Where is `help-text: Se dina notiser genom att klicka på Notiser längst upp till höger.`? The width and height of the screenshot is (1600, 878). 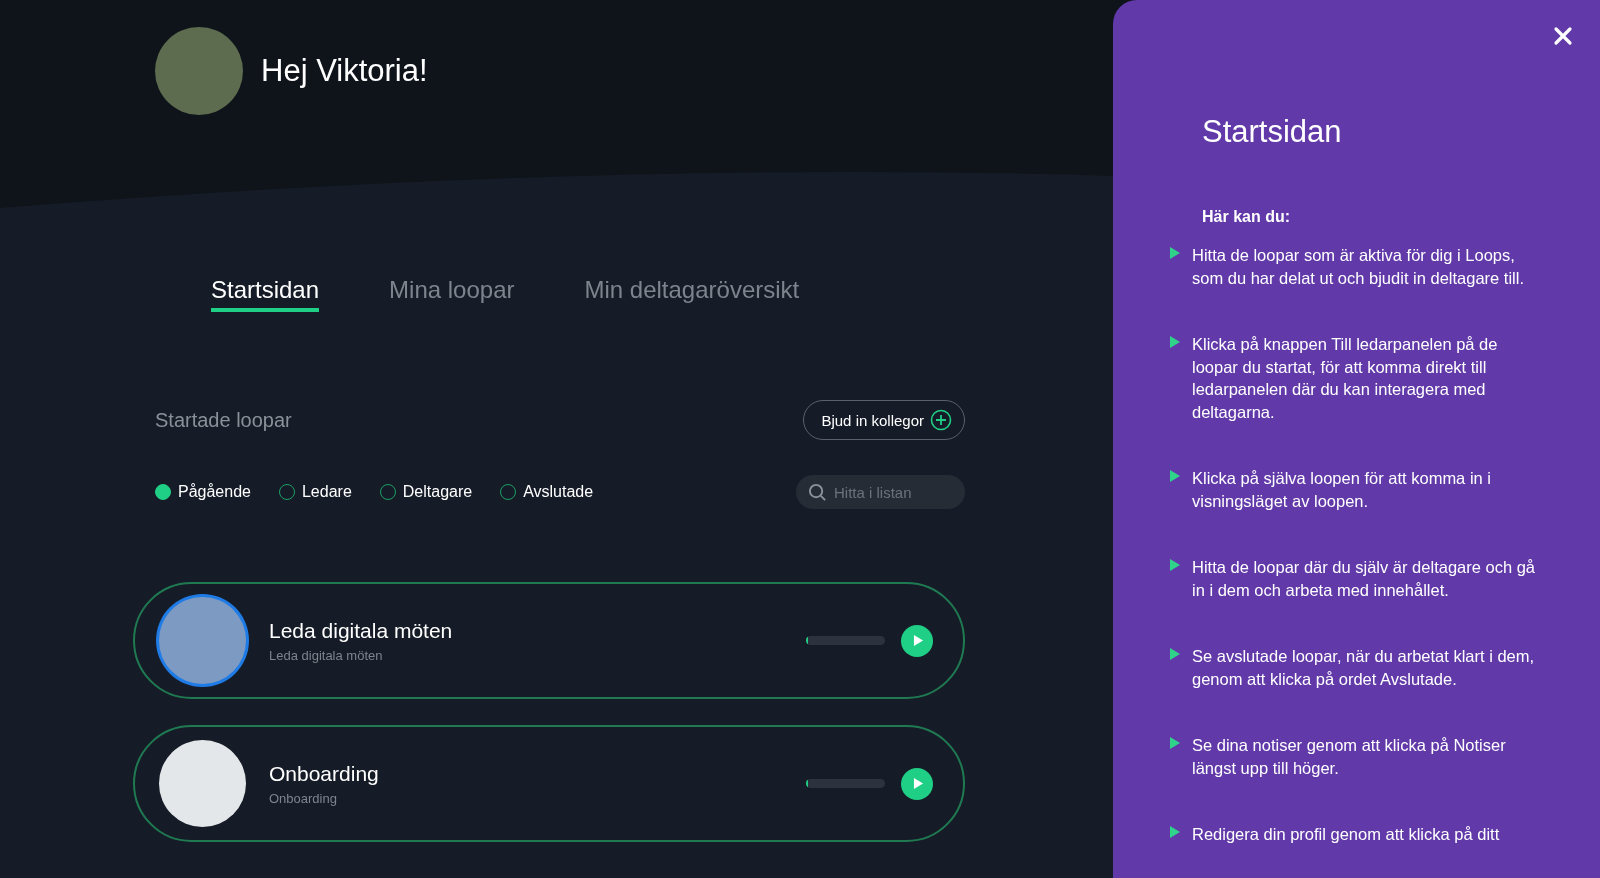 help-text: Se dina notiser genom att klicka på Notiser längst upp till höger. is located at coordinates (1349, 757).